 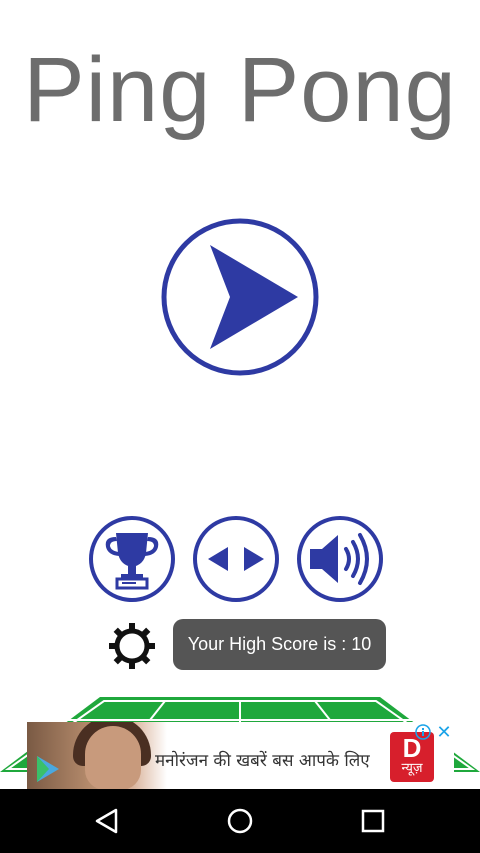 I want to click on high-score-toast: Your High Score is : 10, so click(x=279, y=644).